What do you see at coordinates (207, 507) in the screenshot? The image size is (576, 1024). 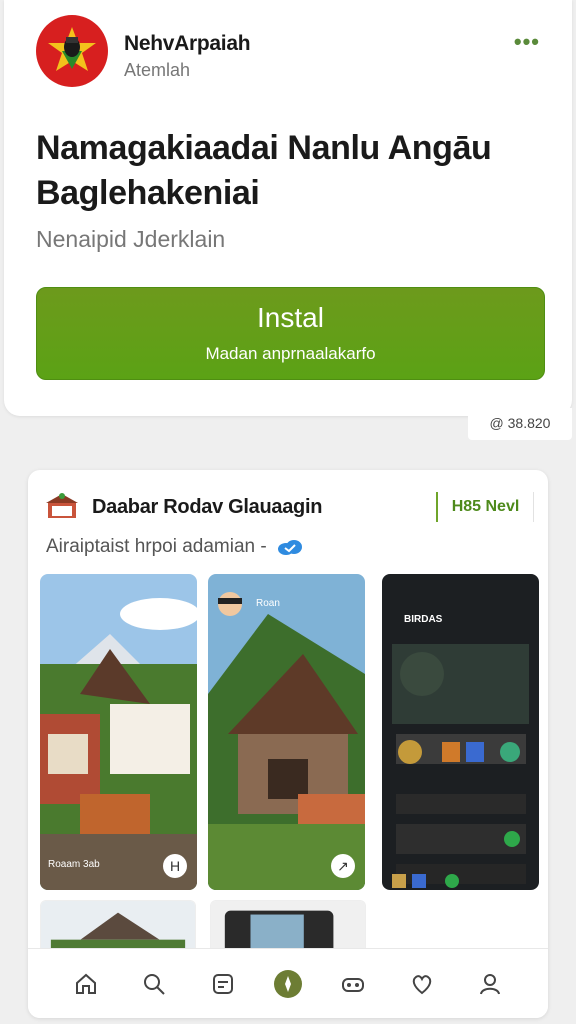 I see `section-title: Daabar Rodav Glauaagin` at bounding box center [207, 507].